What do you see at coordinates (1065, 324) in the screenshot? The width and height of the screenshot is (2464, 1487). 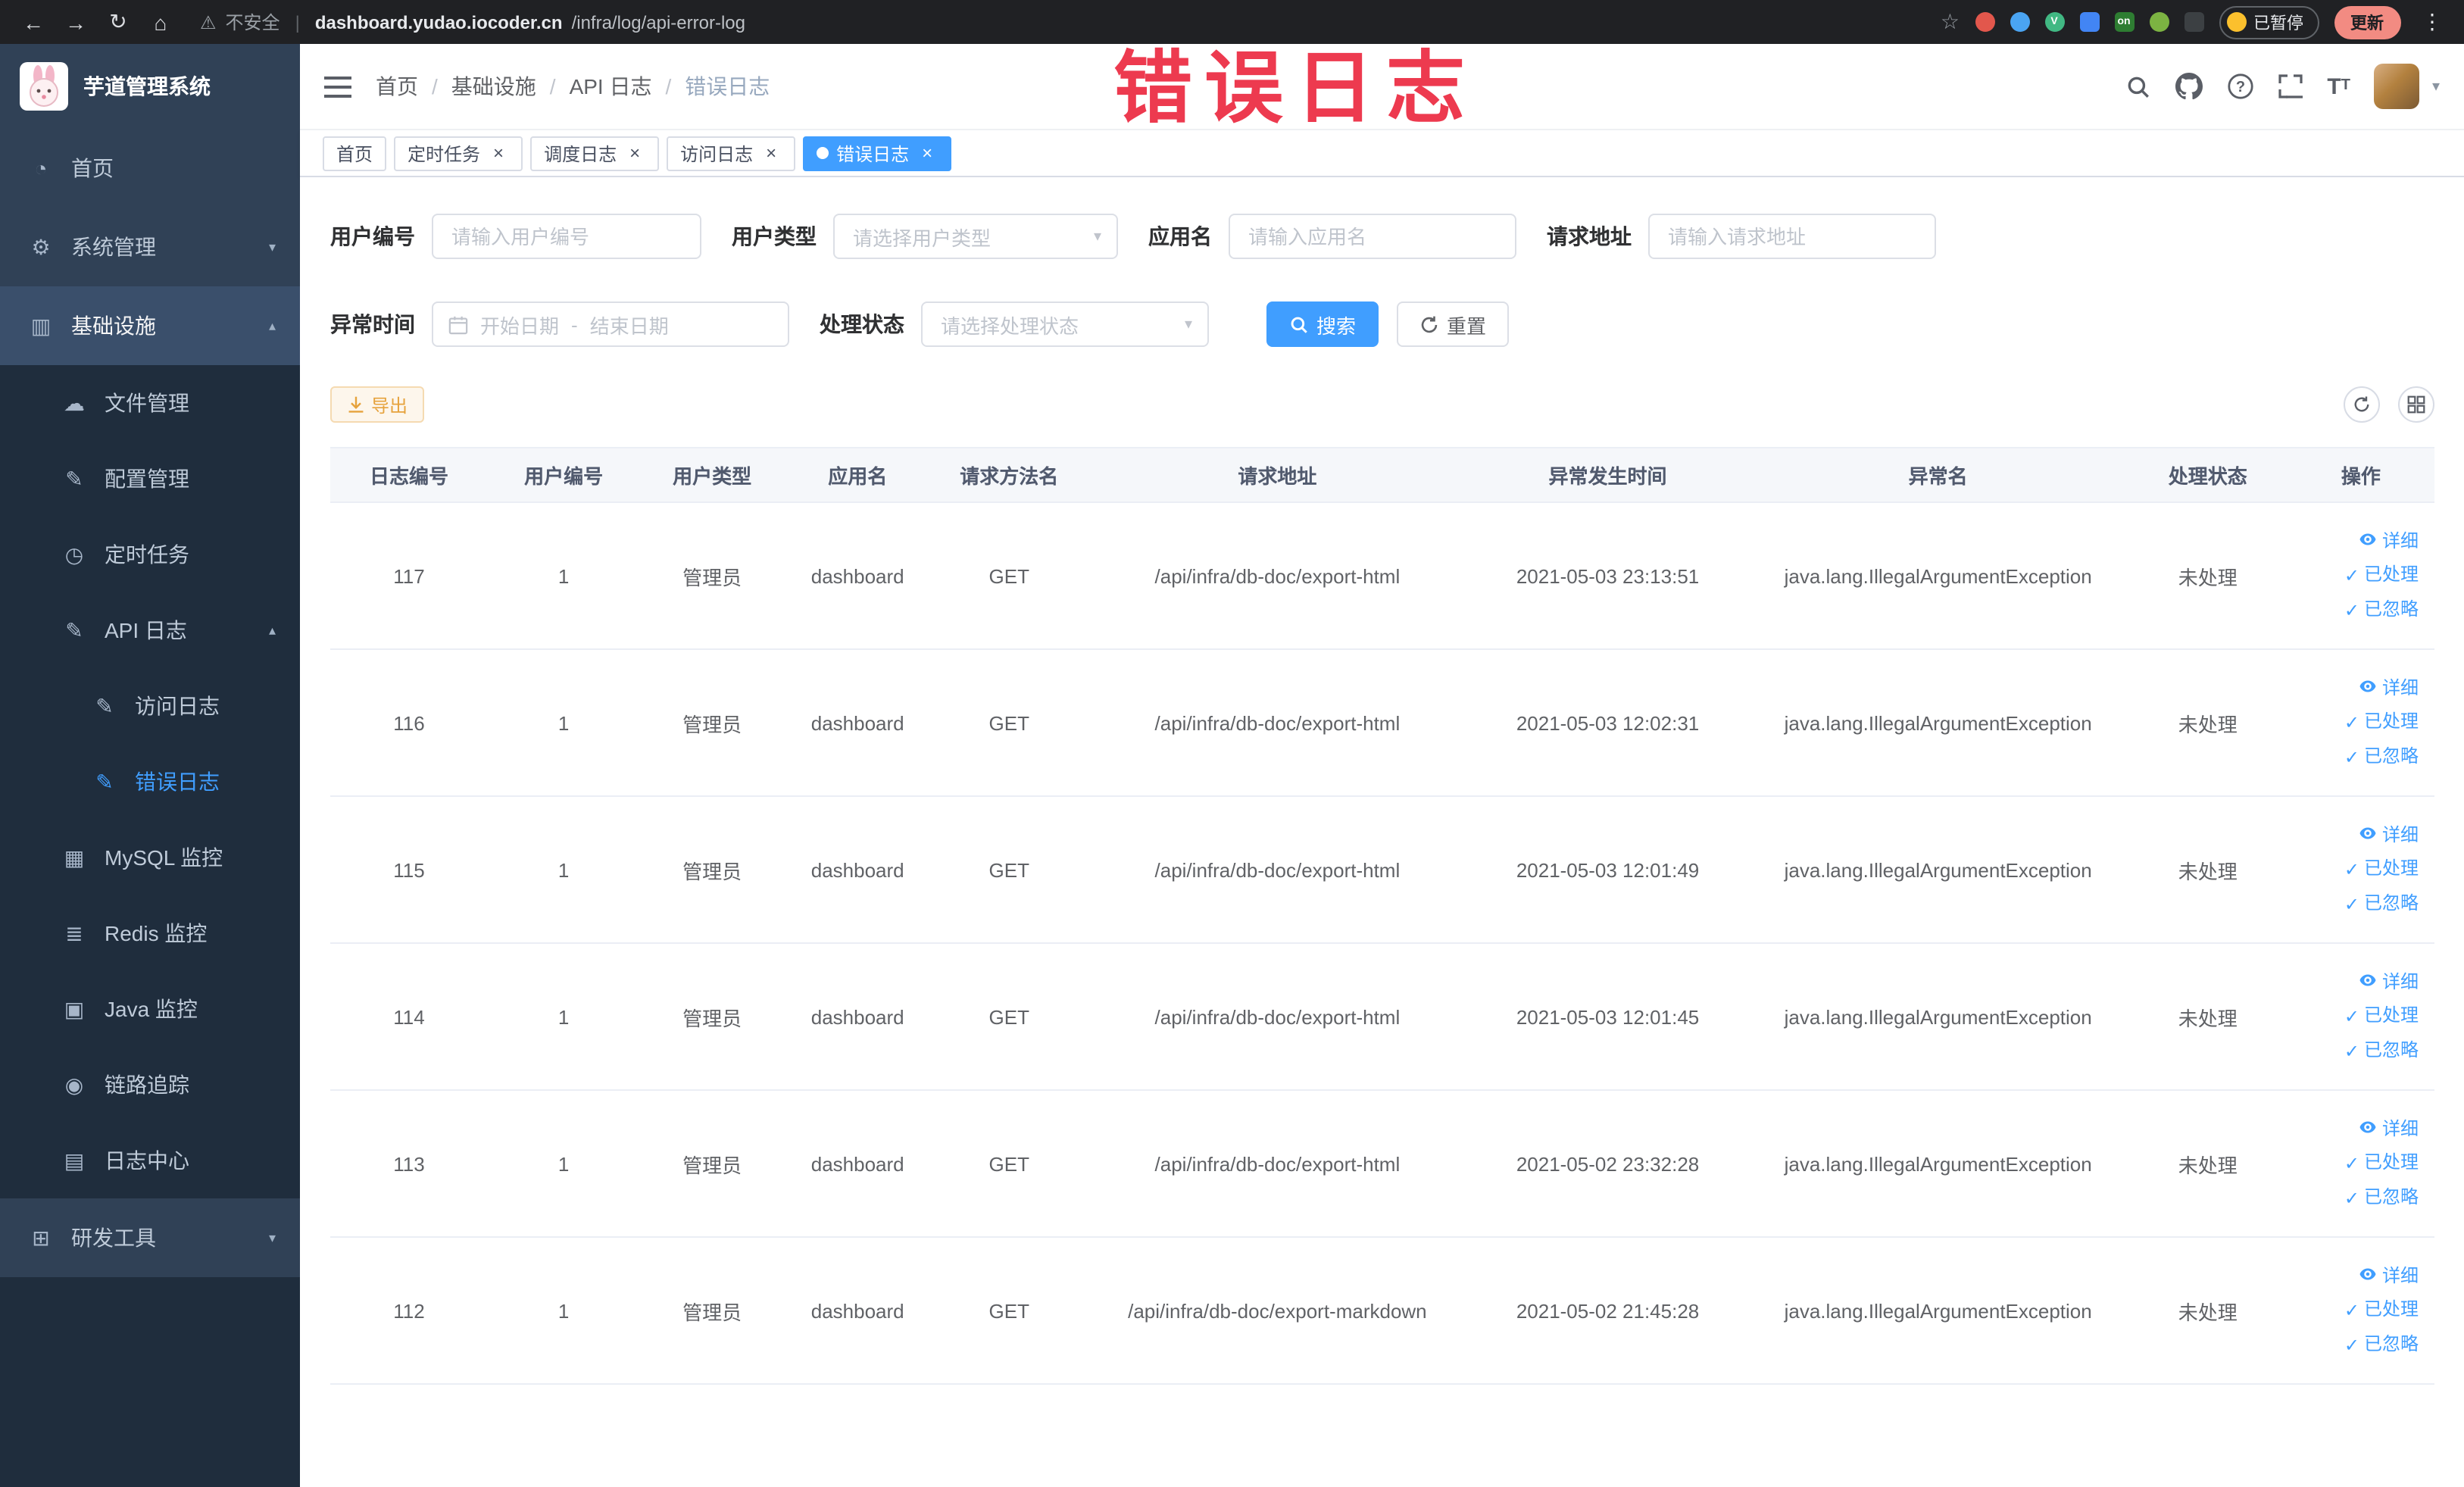 I see `process-status-select: 请选择处理状态 ▾` at bounding box center [1065, 324].